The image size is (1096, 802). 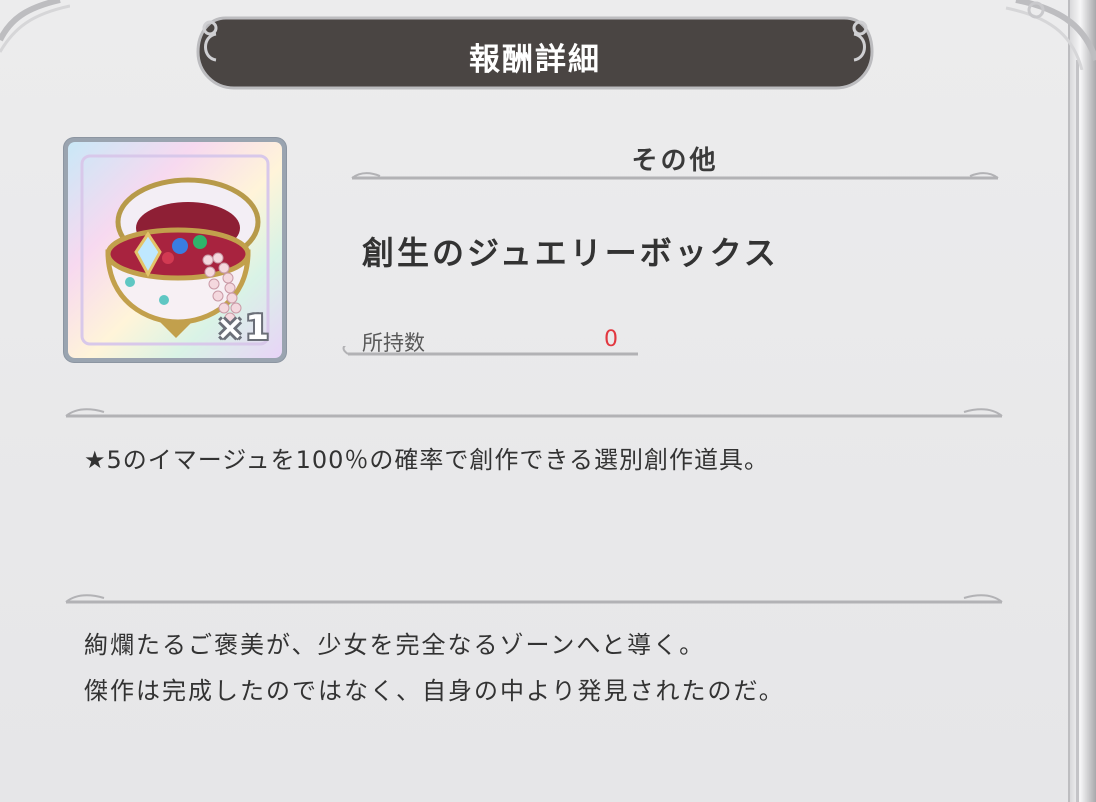 I want to click on description-divider, so click(x=534, y=413).